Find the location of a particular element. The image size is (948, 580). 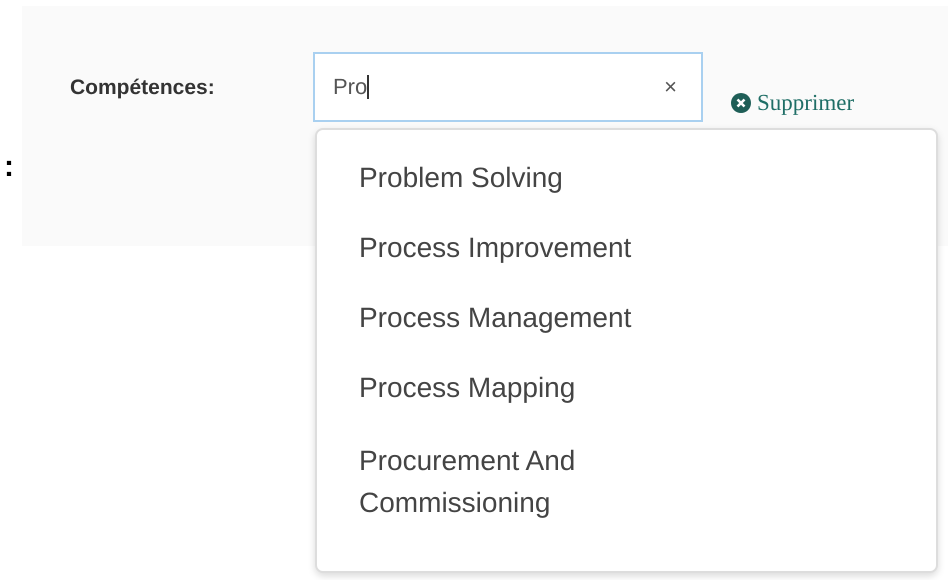

suggestion-item: Process Mapping is located at coordinates (539, 388).